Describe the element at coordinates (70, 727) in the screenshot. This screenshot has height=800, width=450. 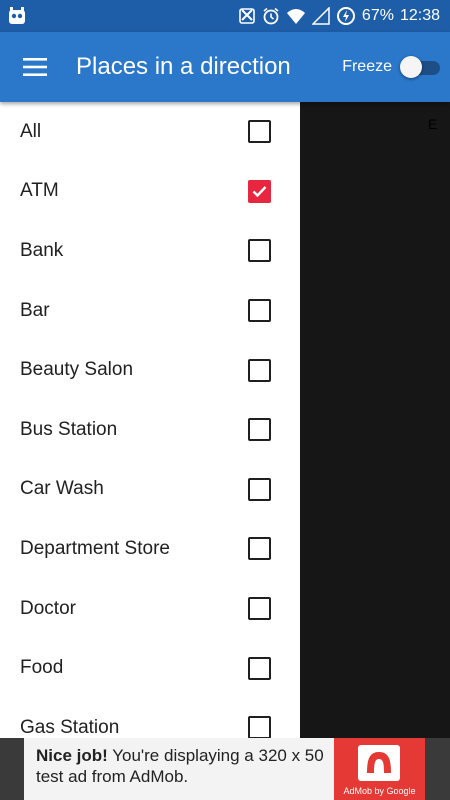
I see `list-item-label: Gas Station` at that location.